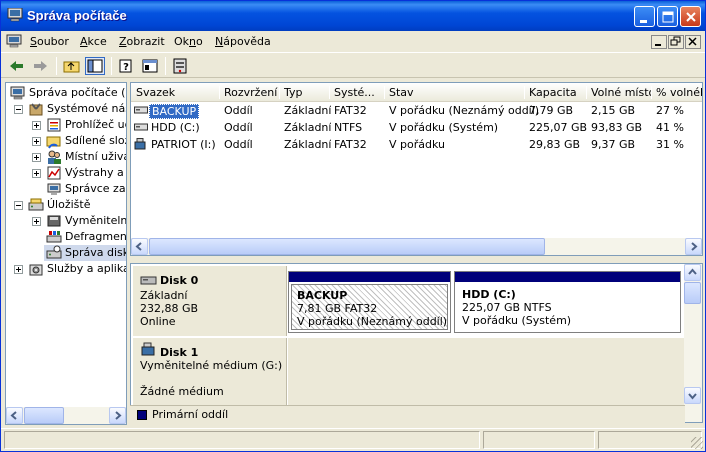  I want to click on device-manager-icon, so click(54, 189).